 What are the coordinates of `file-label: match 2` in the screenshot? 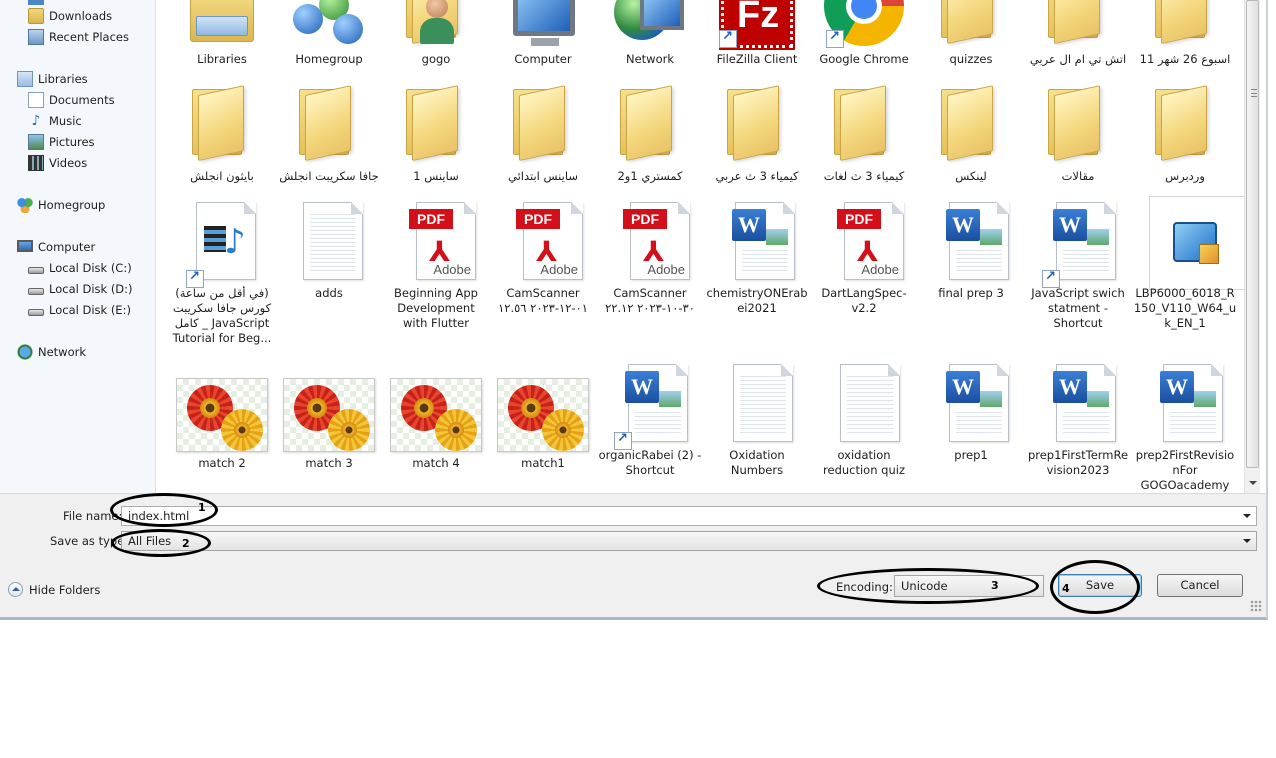 It's located at (222, 463).